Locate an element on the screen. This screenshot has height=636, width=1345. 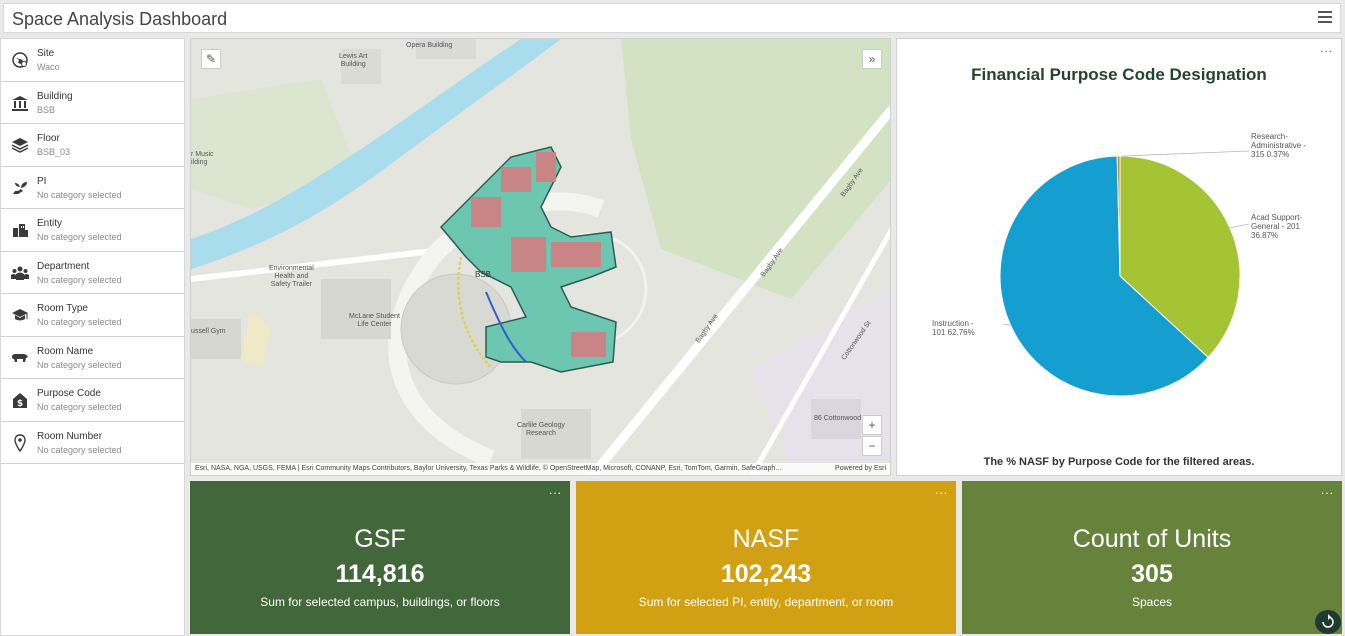
card-value: 102,243 is located at coordinates (766, 574).